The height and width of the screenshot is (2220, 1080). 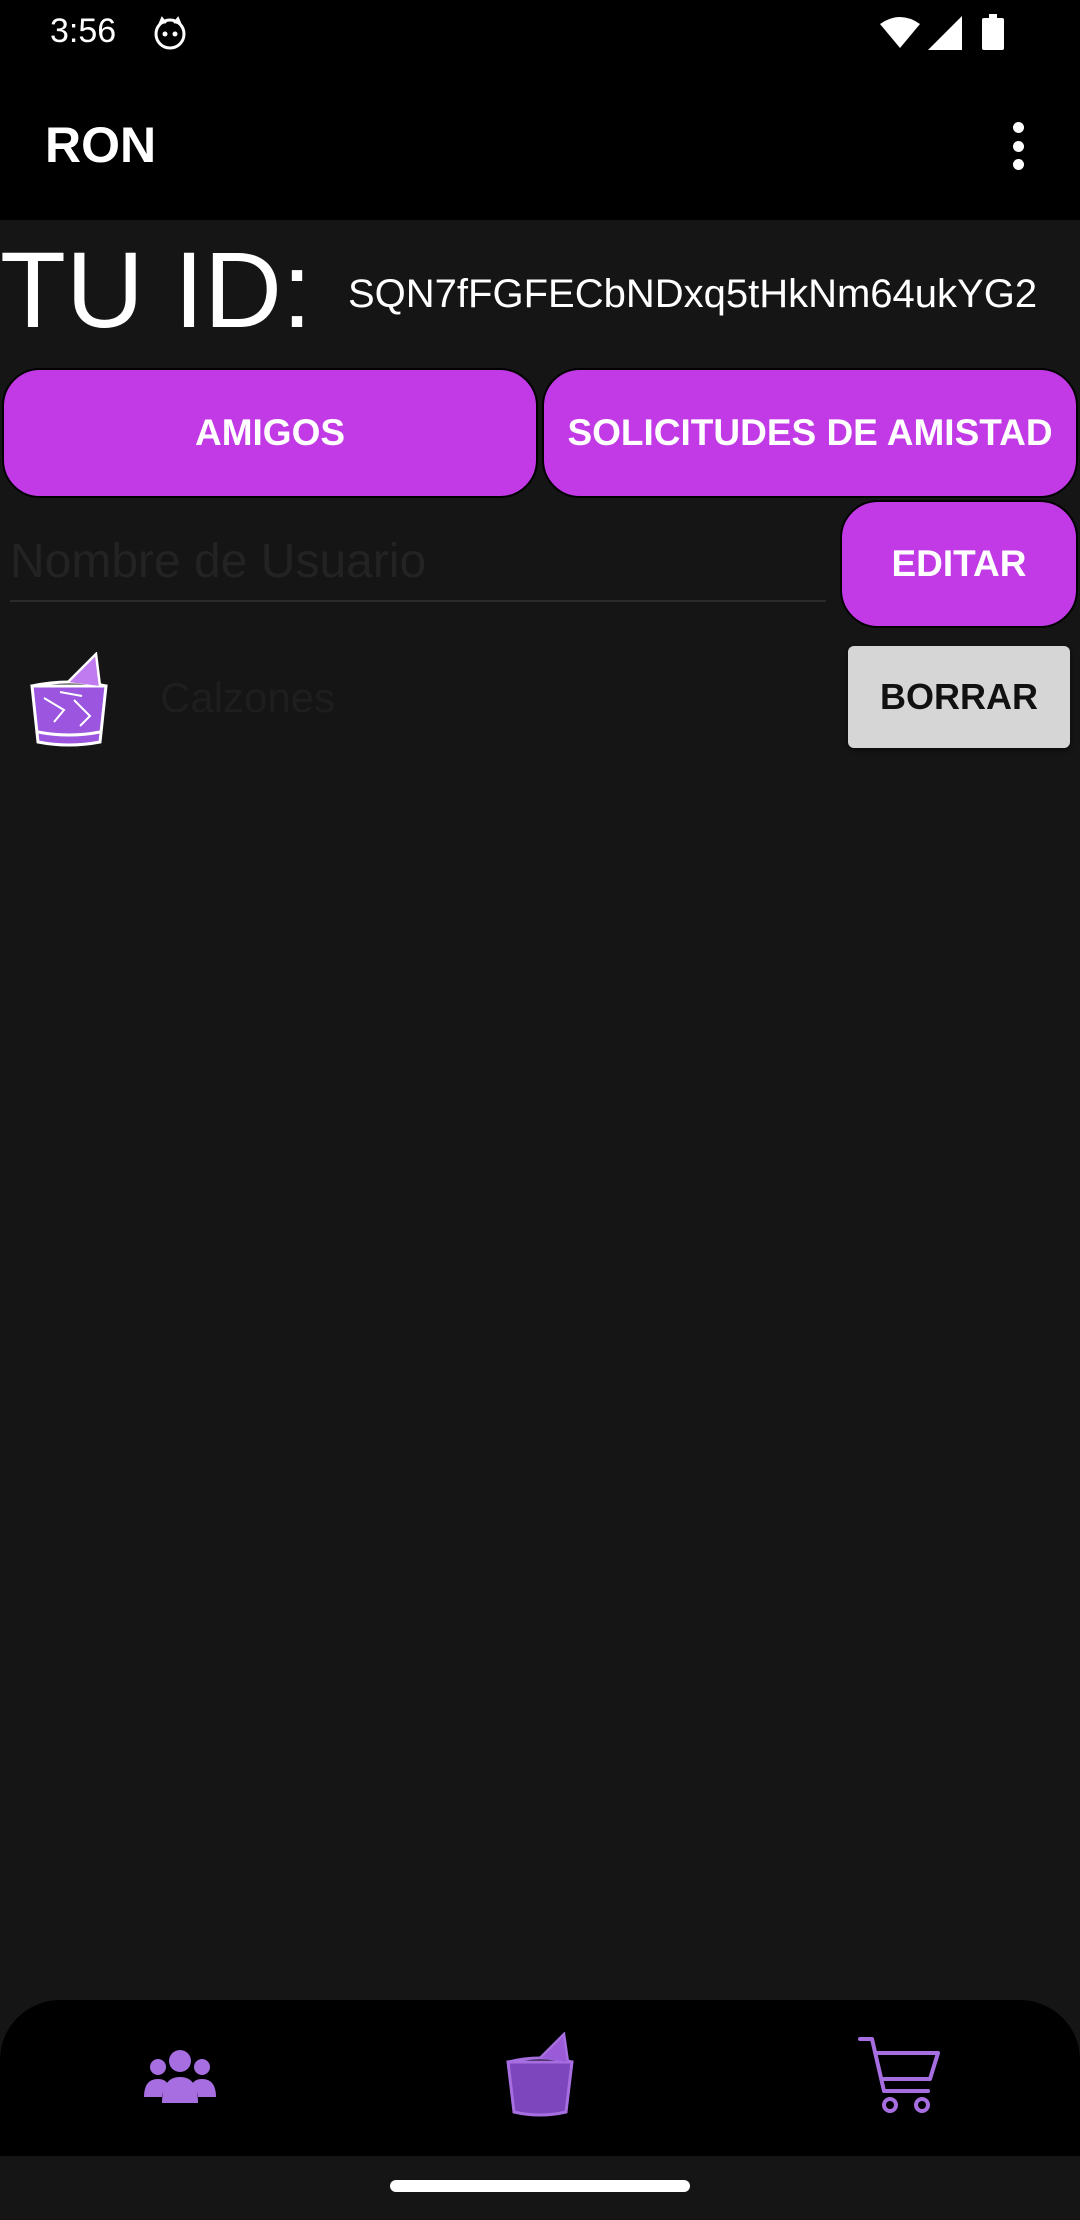 I want to click on app-bar: RON, so click(x=540, y=143).